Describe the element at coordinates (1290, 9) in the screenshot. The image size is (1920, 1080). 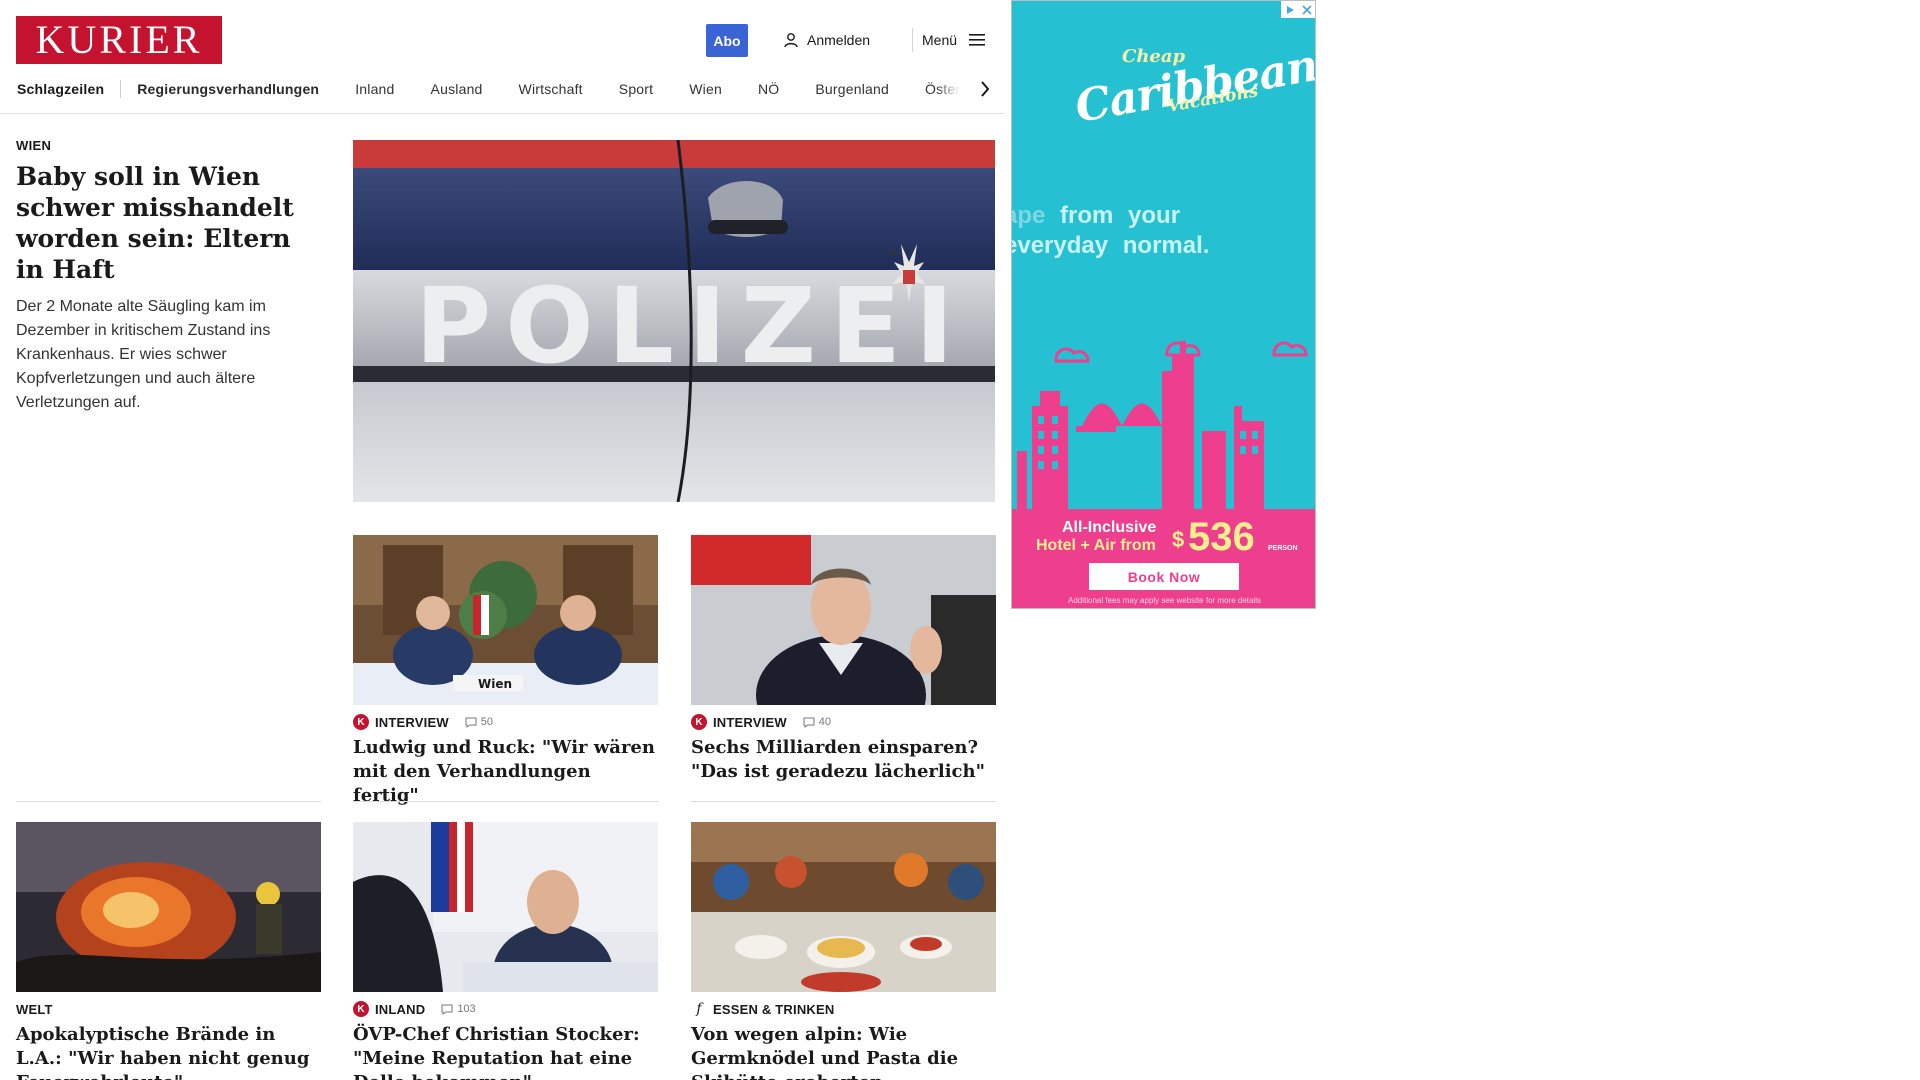
I see `ad-info-icon` at that location.